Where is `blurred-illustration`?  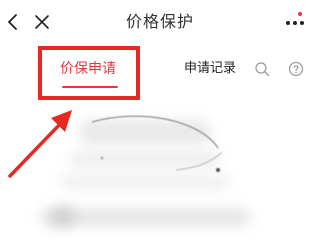 blurred-illustration is located at coordinates (157, 143).